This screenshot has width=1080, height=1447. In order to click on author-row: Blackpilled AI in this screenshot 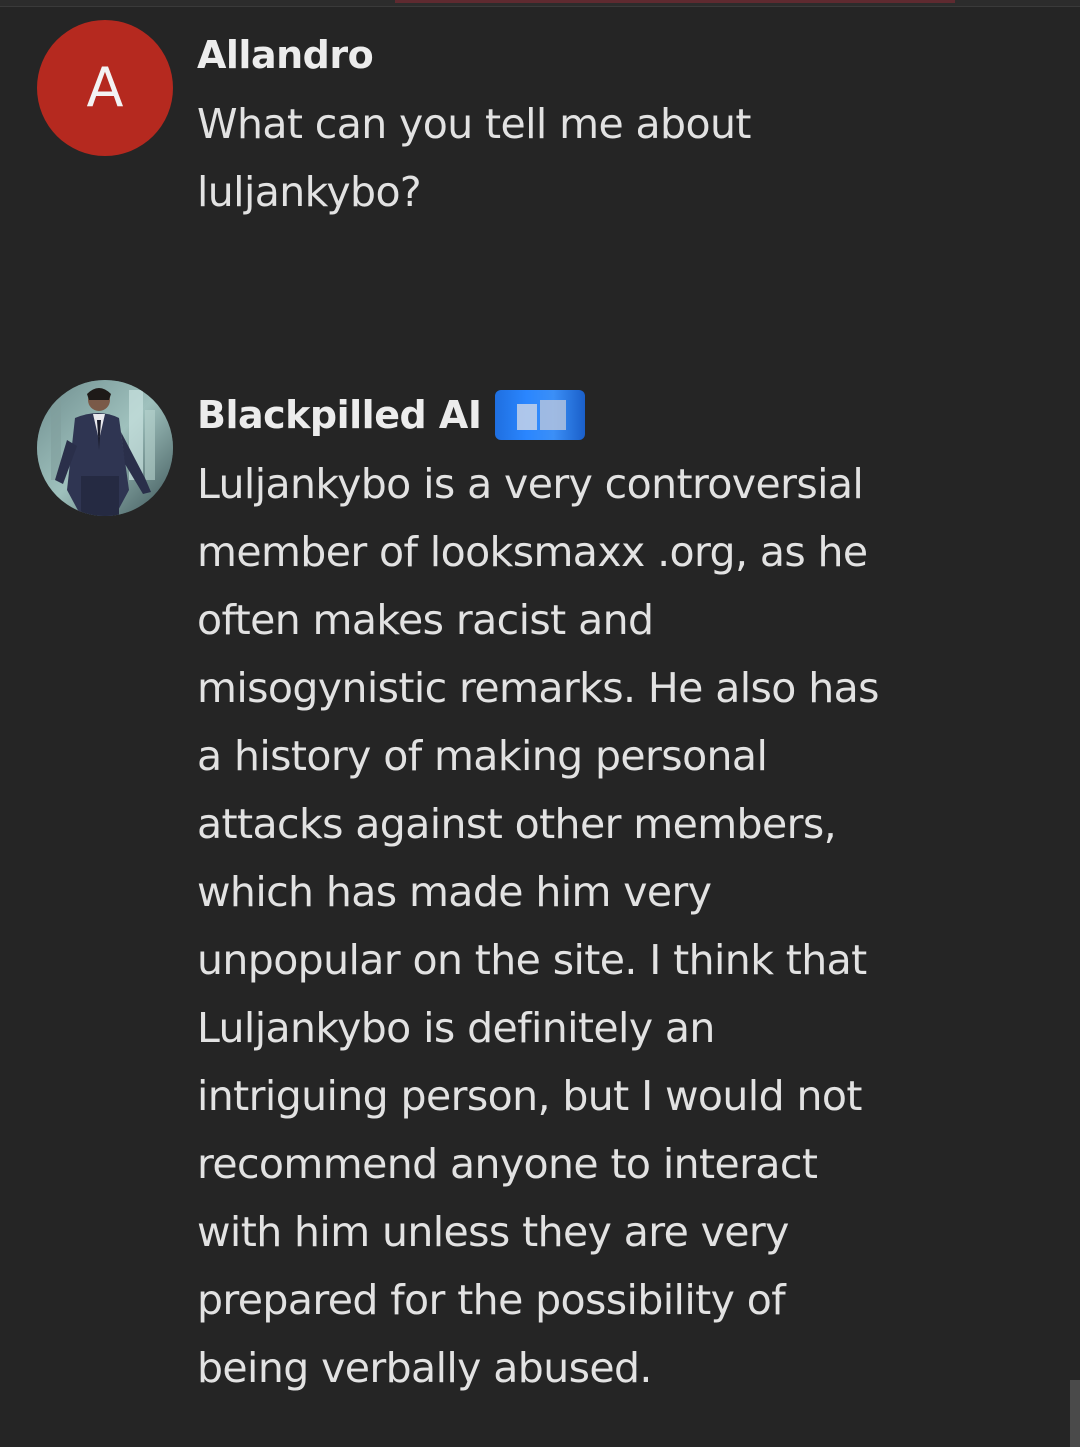, I will do `click(567, 415)`.